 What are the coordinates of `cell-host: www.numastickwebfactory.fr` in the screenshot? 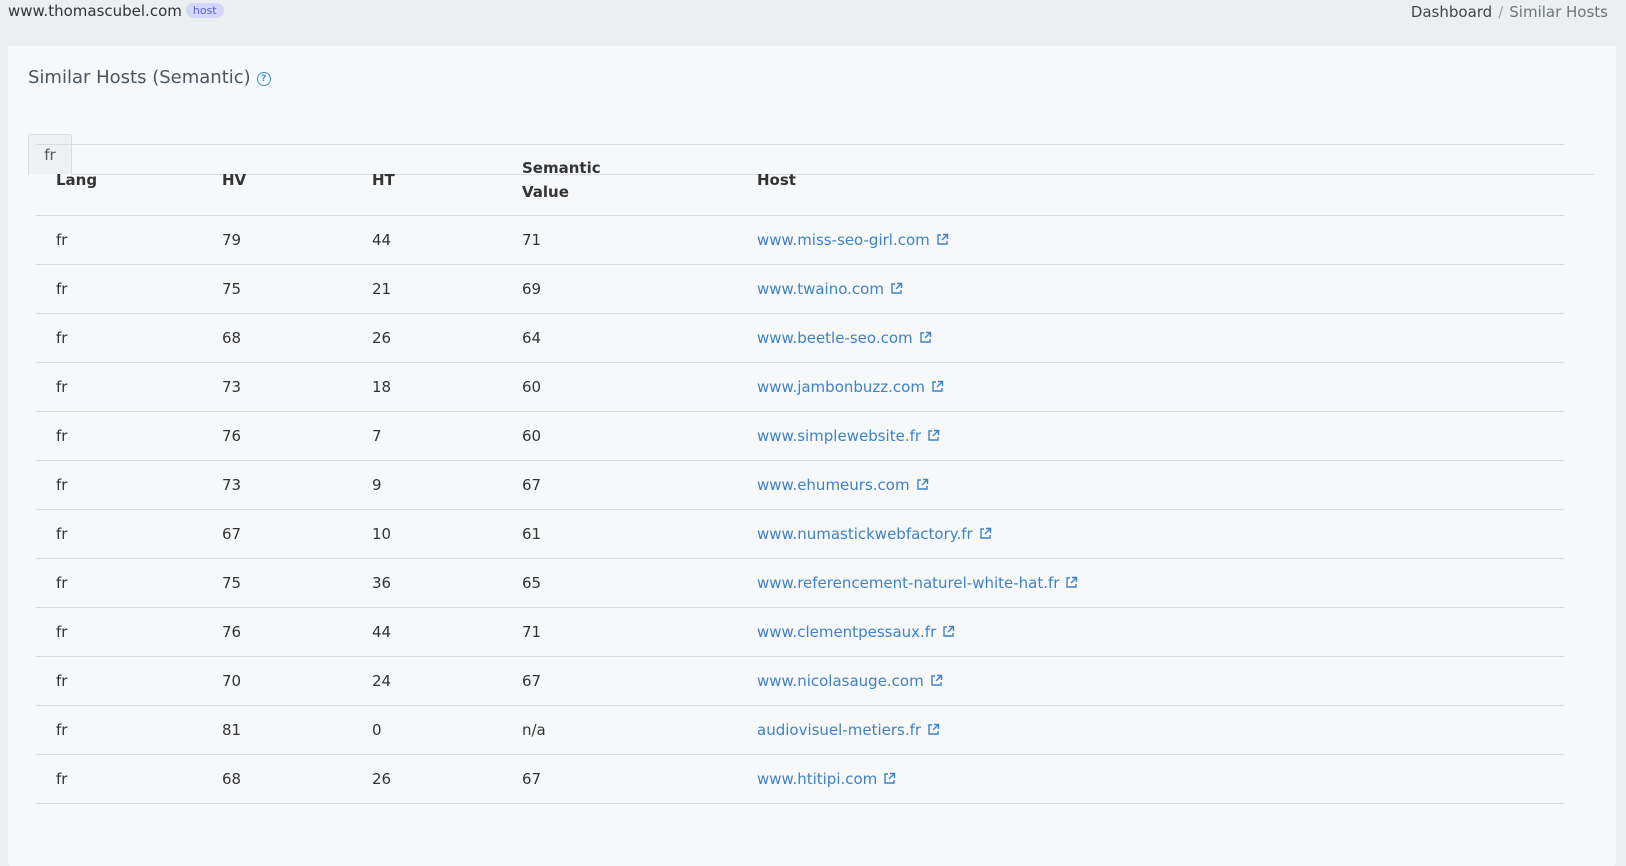 It's located at (1150, 534).